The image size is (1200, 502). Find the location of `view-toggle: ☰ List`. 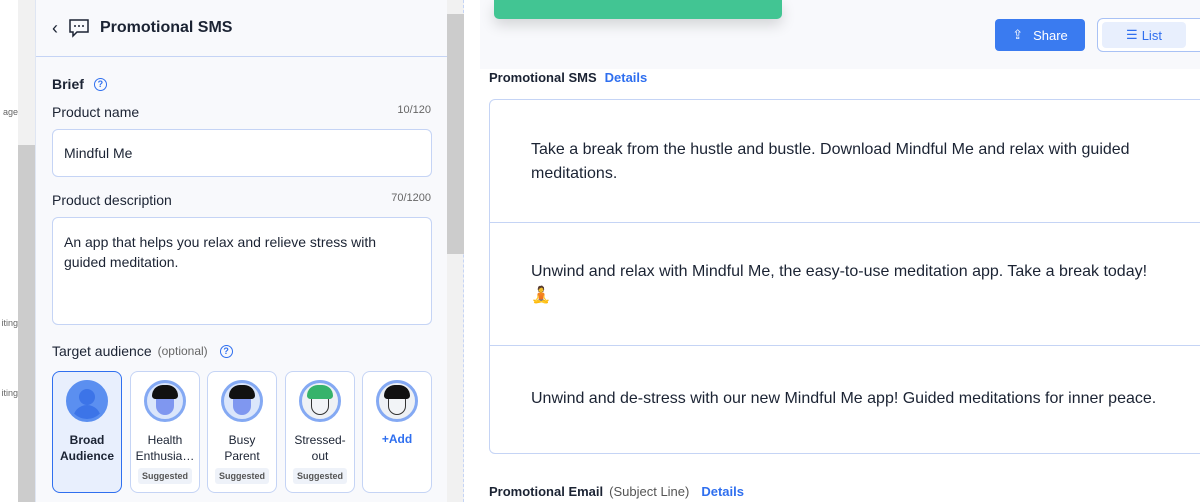

view-toggle: ☰ List is located at coordinates (1148, 35).